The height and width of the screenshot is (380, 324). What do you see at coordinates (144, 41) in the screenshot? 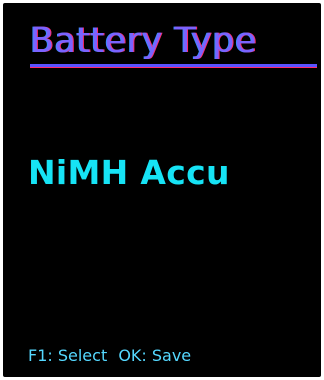
I see `screen-title: Battery Type` at bounding box center [144, 41].